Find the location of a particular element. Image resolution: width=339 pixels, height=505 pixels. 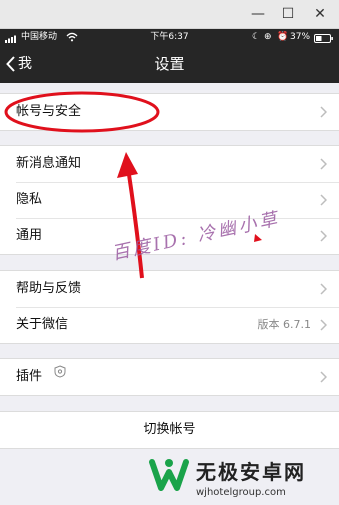

maximize-button: ☐ is located at coordinates (288, 14).